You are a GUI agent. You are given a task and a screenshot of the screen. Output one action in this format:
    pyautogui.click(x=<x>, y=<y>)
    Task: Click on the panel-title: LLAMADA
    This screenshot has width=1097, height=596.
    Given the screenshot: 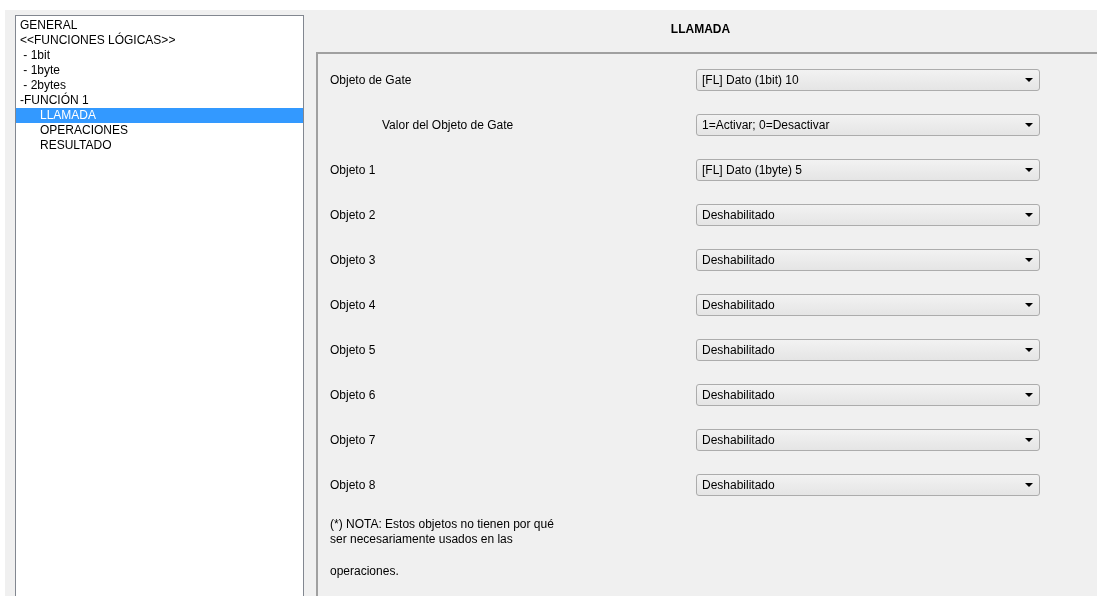 What is the action you would take?
    pyautogui.click(x=700, y=29)
    